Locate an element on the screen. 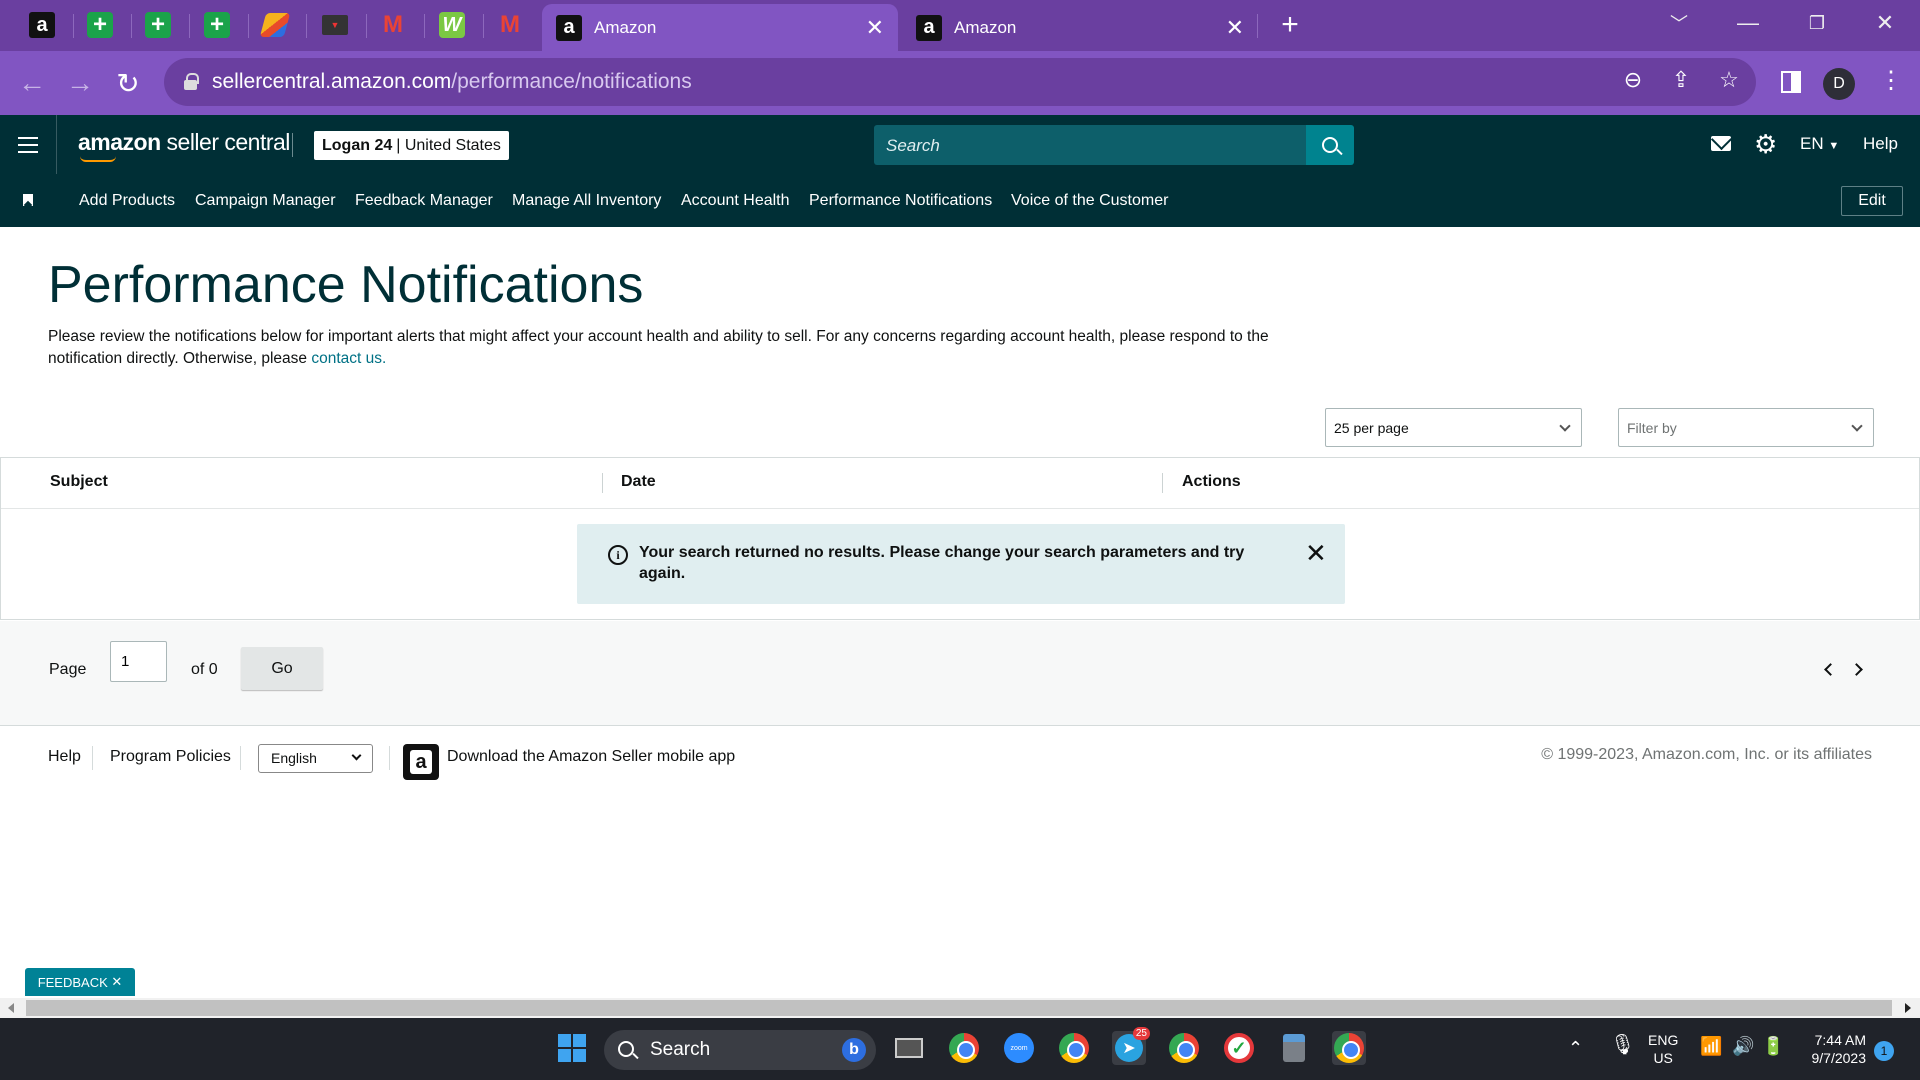 This screenshot has height=1080, width=1920. previous-page-icon is located at coordinates (1830, 669).